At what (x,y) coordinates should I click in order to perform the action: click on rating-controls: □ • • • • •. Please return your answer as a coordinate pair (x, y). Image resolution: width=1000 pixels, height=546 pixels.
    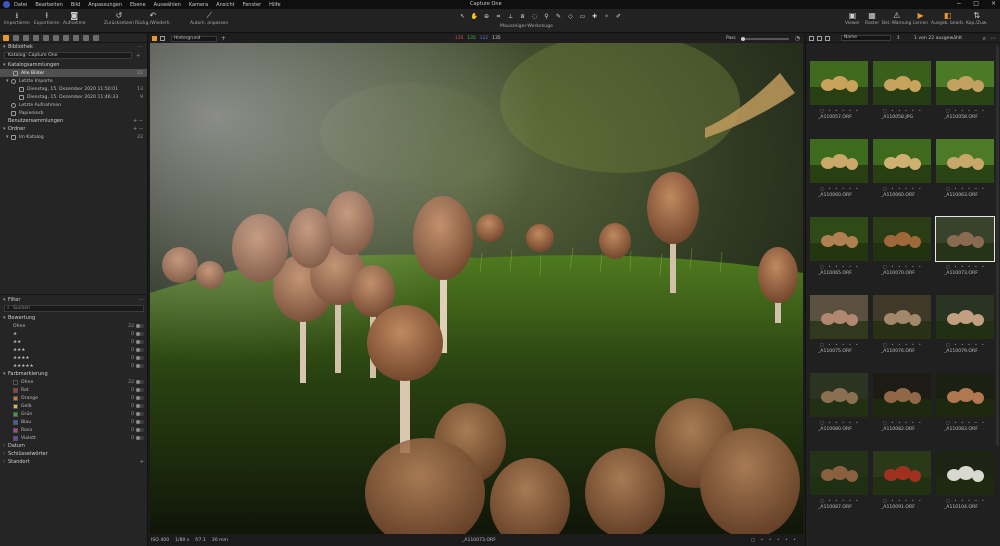
    Looking at the image, I should click on (774, 540).